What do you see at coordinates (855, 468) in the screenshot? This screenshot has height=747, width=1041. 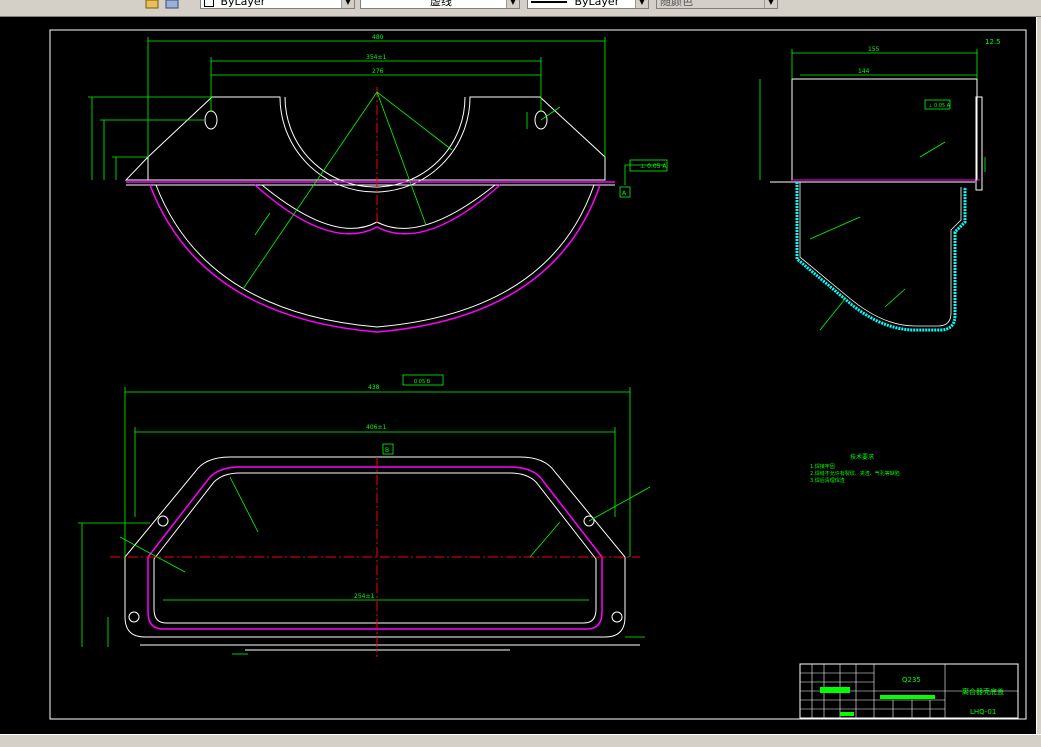 I see `technical-notes: 技术要求 1.焊接牢固 2.焊缝不允许有裂纹、夹渣、气孔等缺陷 3.焊后清理焊渣` at bounding box center [855, 468].